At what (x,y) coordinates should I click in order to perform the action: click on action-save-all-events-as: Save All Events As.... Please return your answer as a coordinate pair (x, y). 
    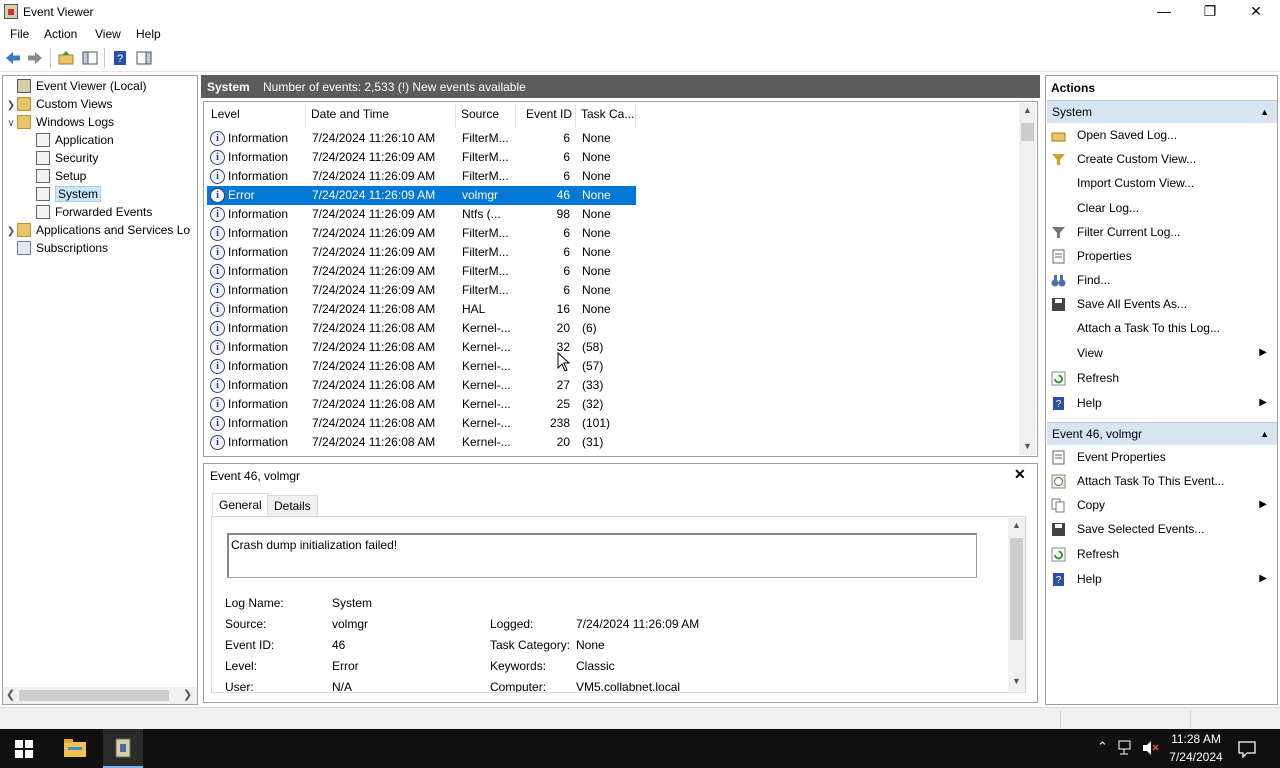
    Looking at the image, I should click on (1162, 304).